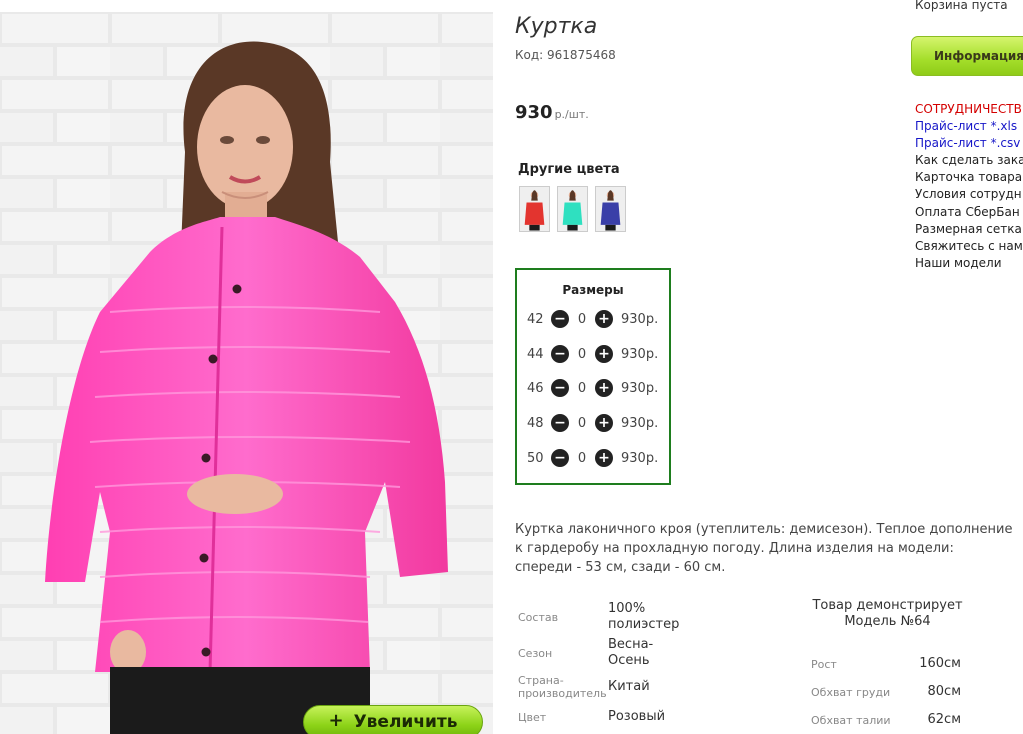  What do you see at coordinates (824, 664) in the screenshot?
I see `model-label-height: Рост` at bounding box center [824, 664].